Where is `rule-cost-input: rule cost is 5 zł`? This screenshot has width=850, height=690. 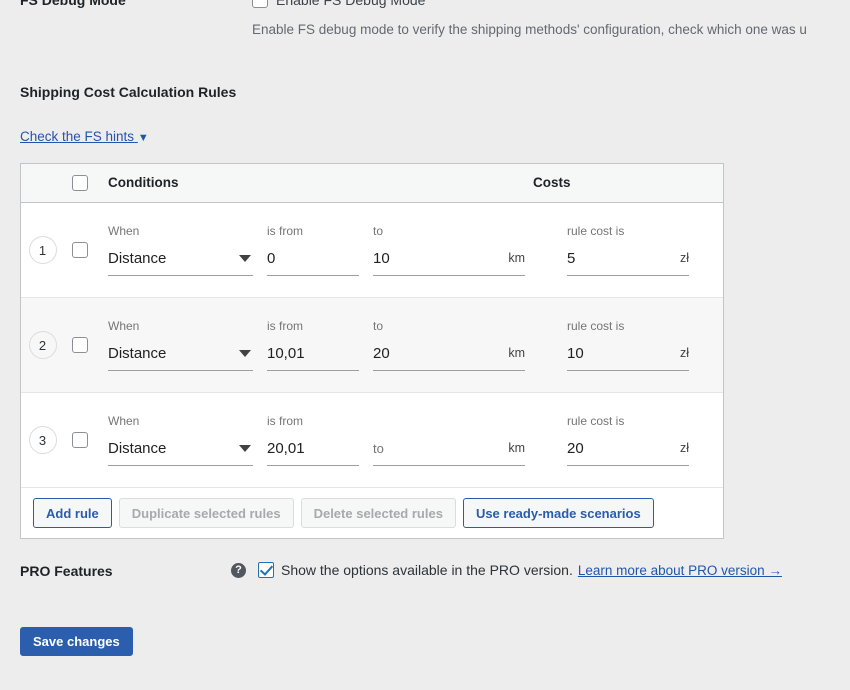 rule-cost-input: rule cost is 5 zł is located at coordinates (628, 250).